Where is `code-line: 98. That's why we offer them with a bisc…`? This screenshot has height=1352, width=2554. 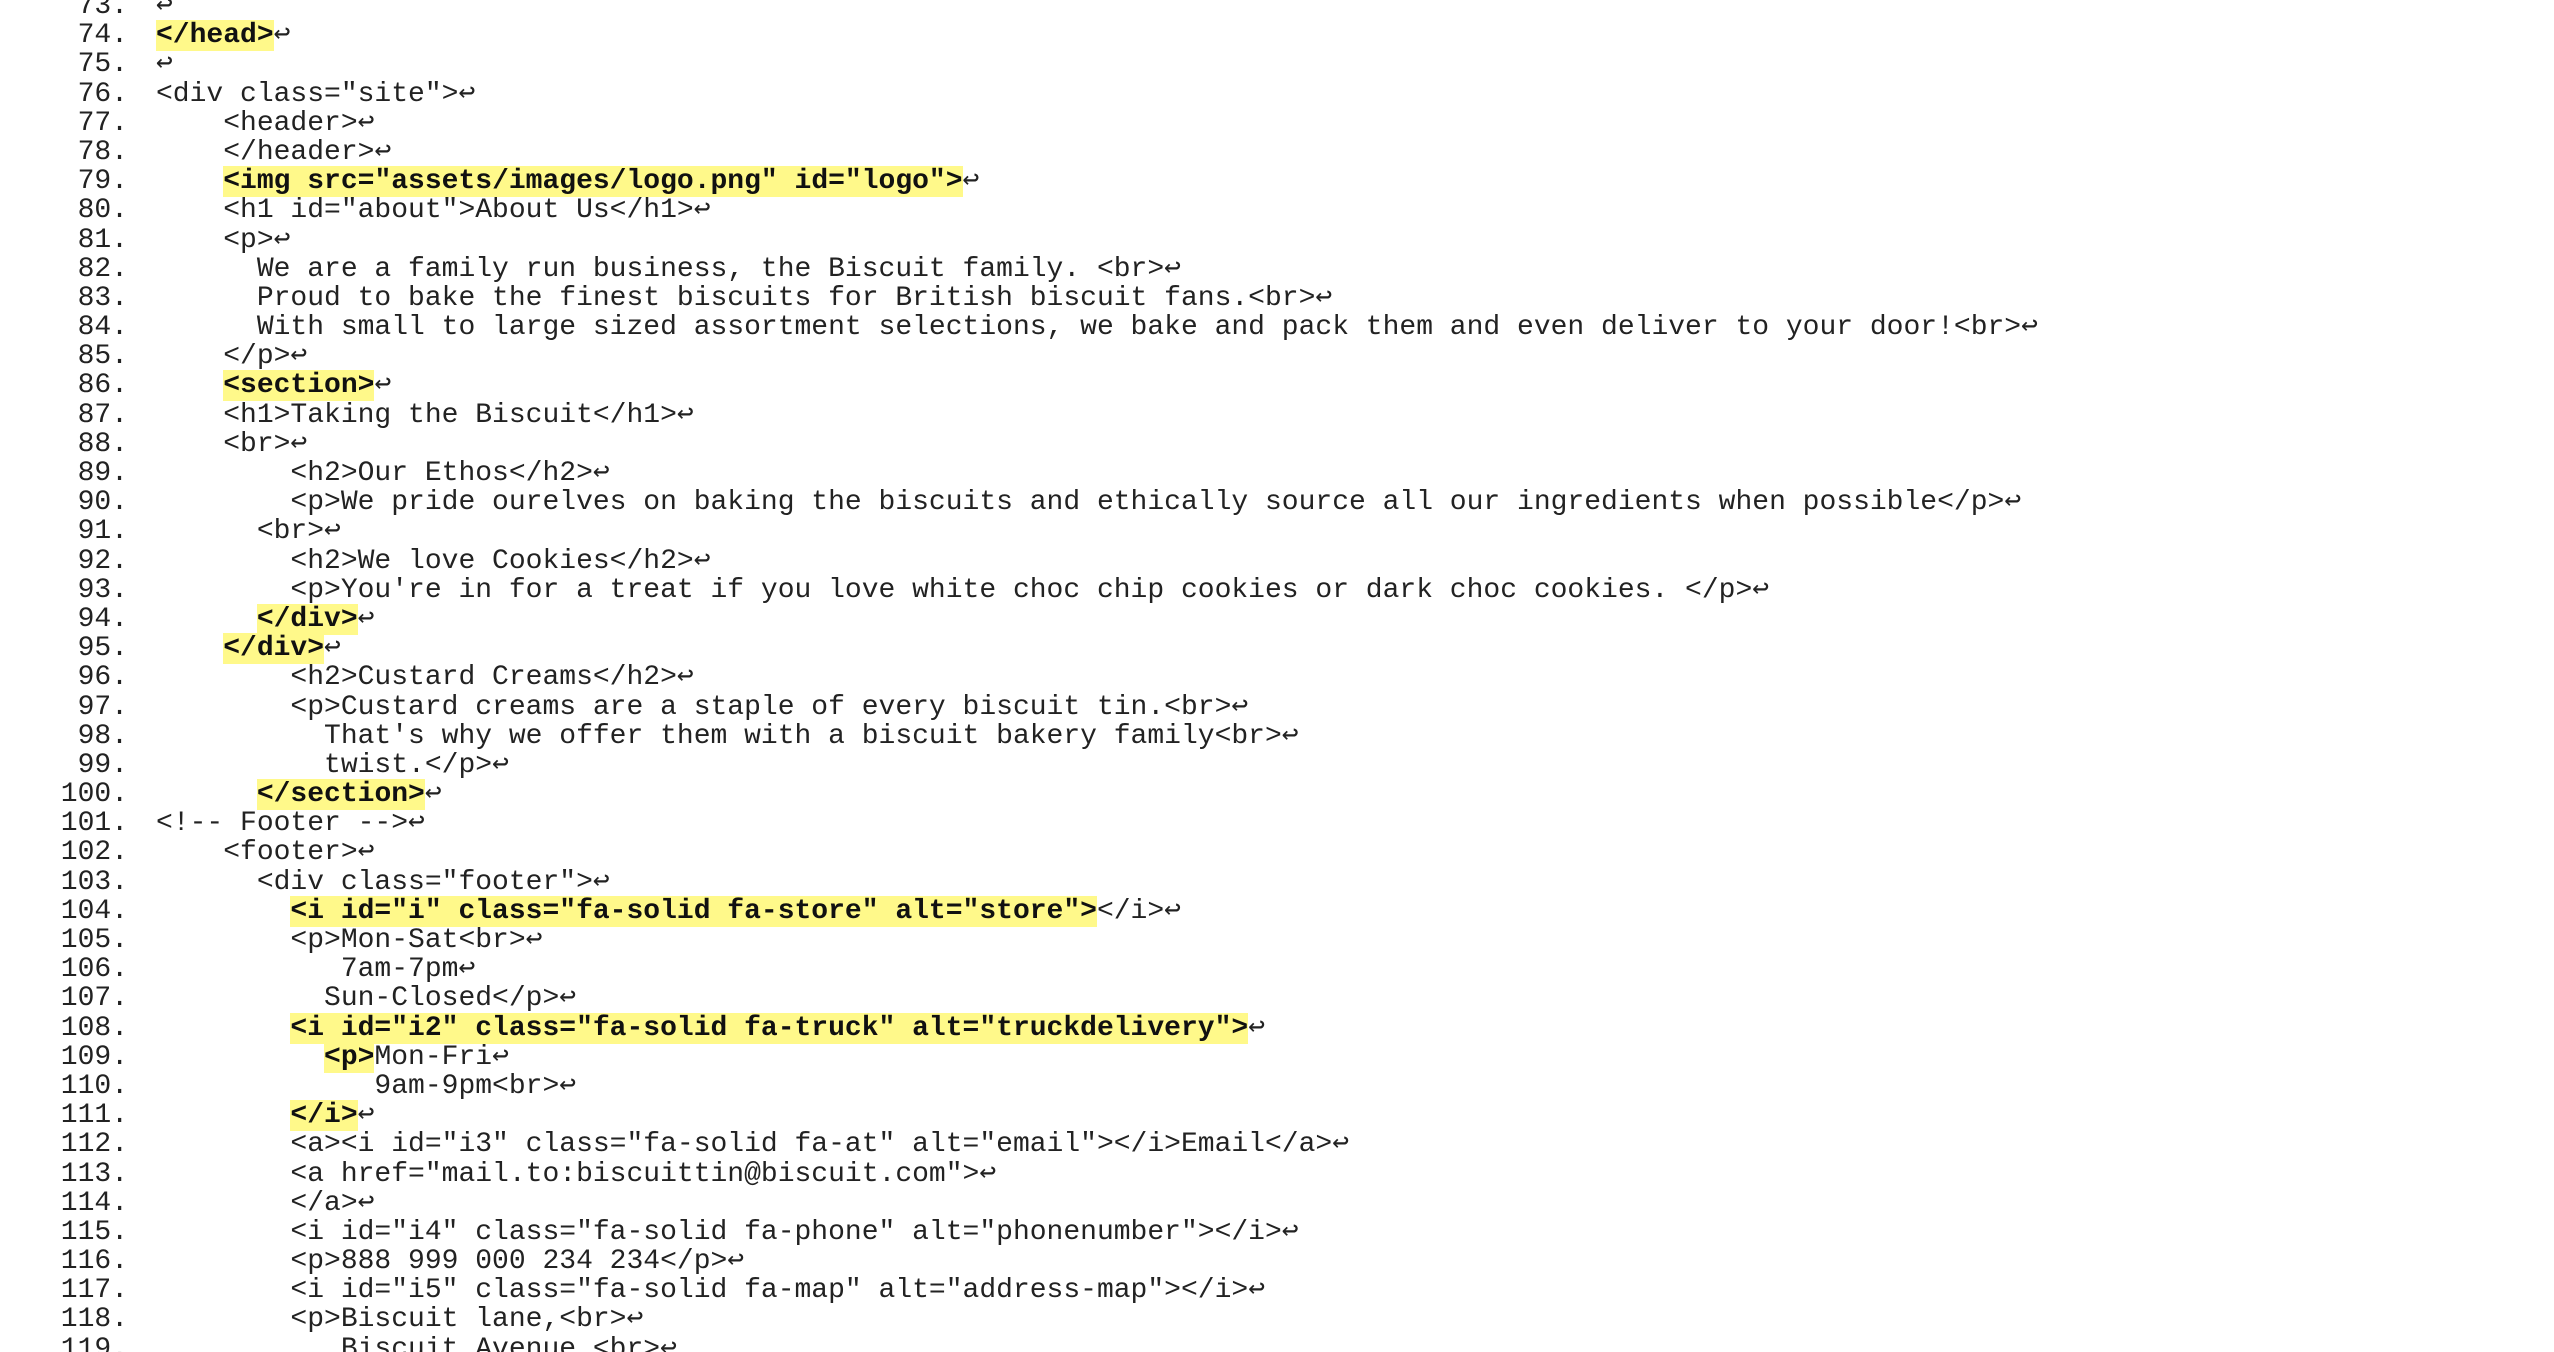 code-line: 98. That's why we offer them with a bisc… is located at coordinates (1019, 736).